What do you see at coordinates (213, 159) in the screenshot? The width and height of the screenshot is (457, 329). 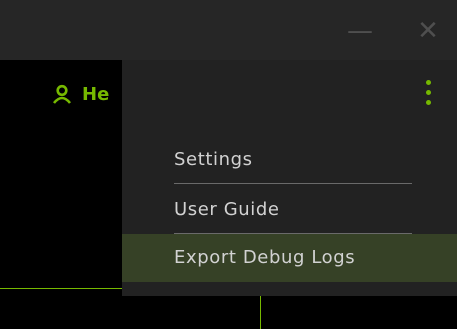 I see `menu-item-label: Settings` at bounding box center [213, 159].